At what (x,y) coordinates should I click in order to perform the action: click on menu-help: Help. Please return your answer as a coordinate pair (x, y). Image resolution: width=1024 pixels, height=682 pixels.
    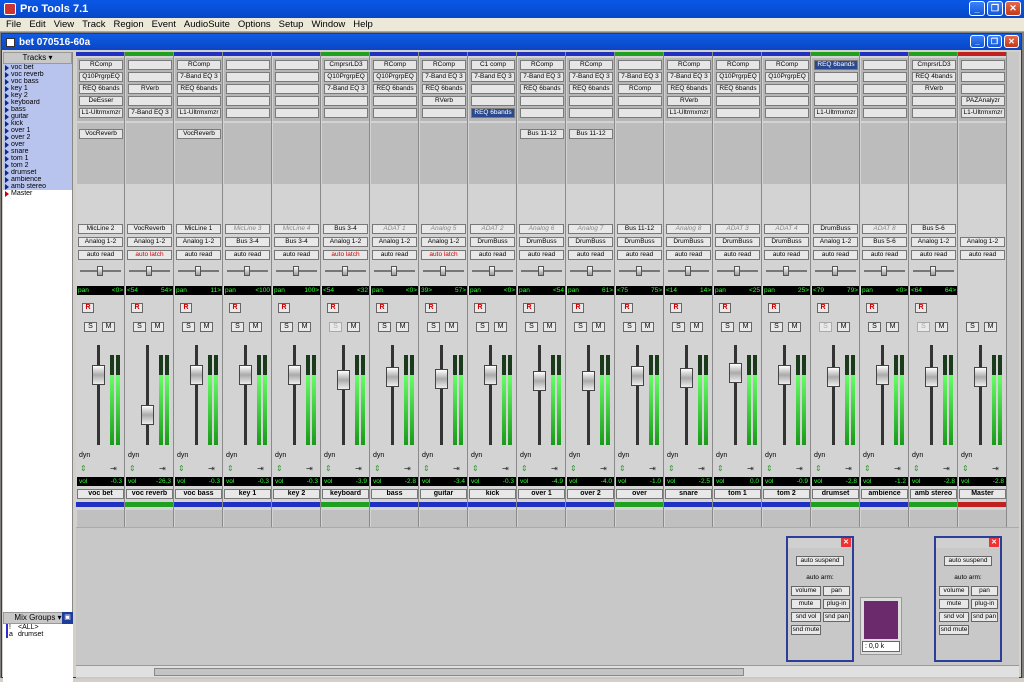
    Looking at the image, I should click on (363, 24).